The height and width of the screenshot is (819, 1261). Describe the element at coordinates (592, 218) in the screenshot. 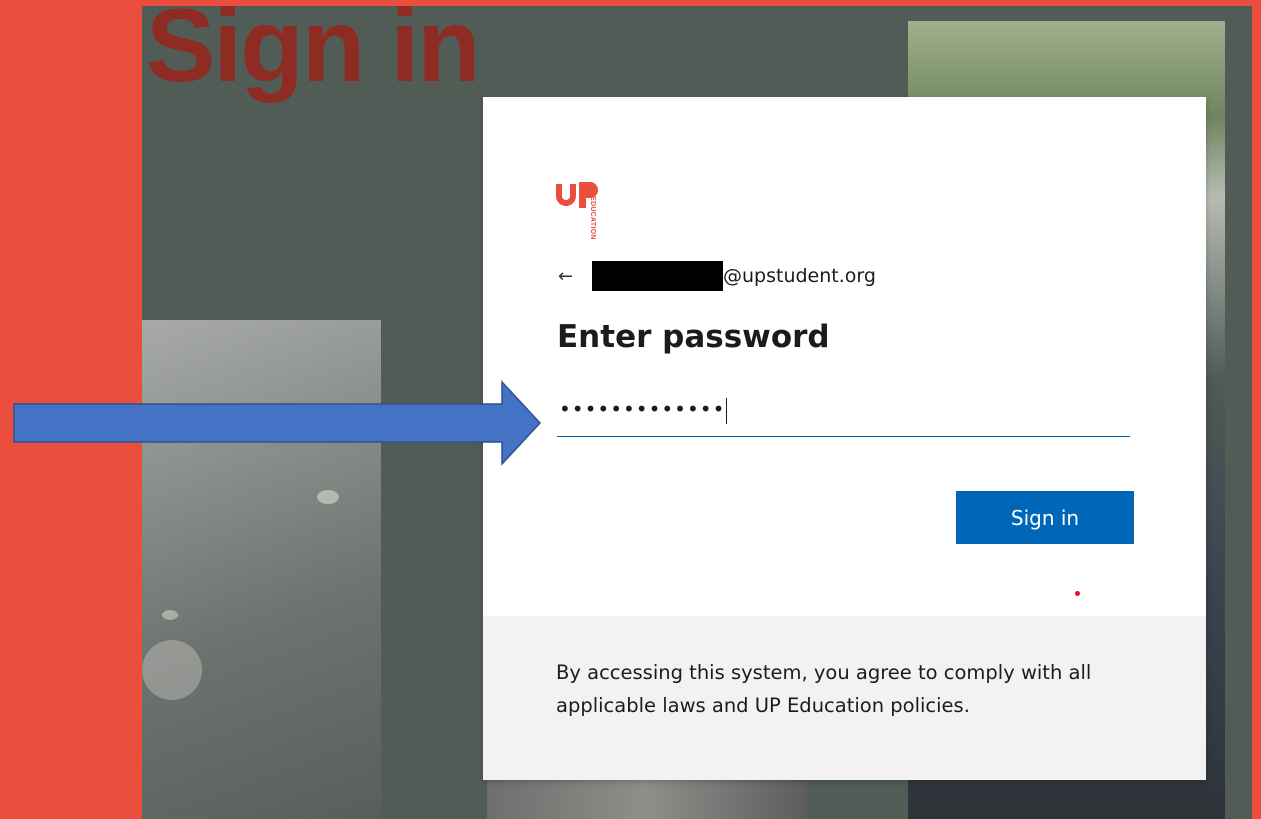

I see `logo-subtext: EDUCATION` at that location.